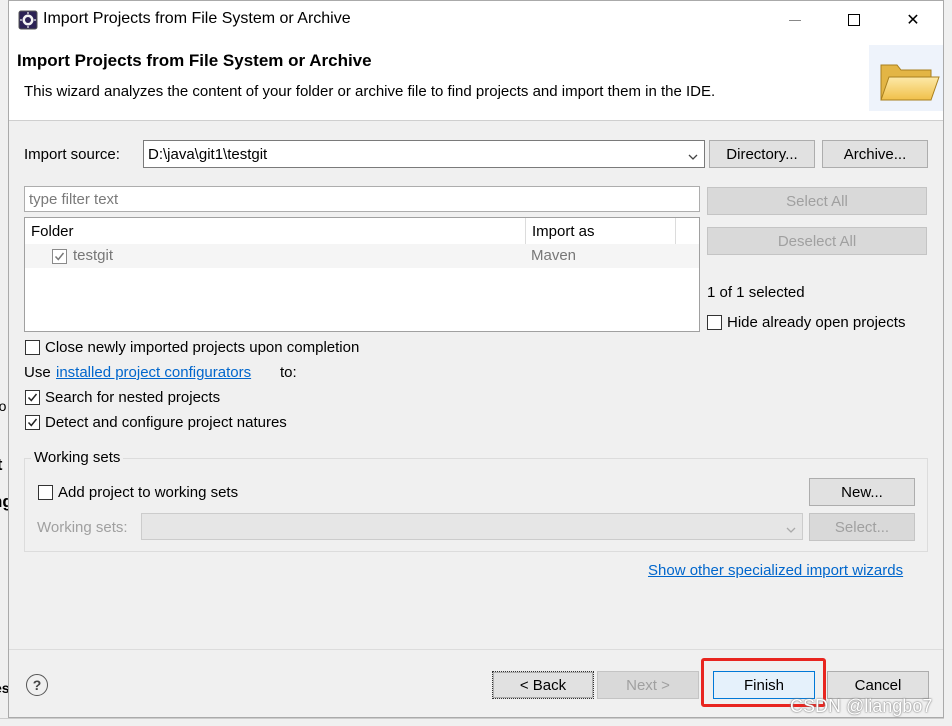 Image resolution: width=952 pixels, height=726 pixels. I want to click on detect-natures-label: Detect and configure project natures, so click(166, 422).